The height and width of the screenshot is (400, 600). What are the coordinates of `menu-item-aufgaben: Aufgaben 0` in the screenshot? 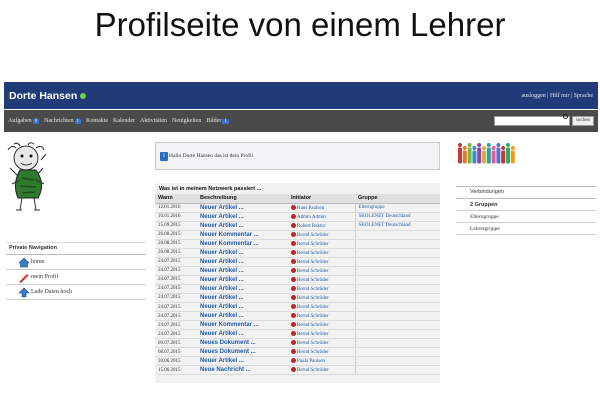 It's located at (24, 121).